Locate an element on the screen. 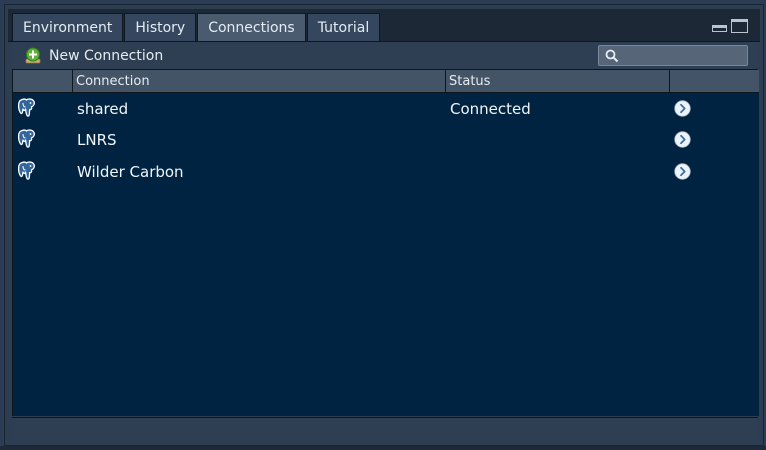 This screenshot has height=450, width=766. header-actions is located at coordinates (714, 81).